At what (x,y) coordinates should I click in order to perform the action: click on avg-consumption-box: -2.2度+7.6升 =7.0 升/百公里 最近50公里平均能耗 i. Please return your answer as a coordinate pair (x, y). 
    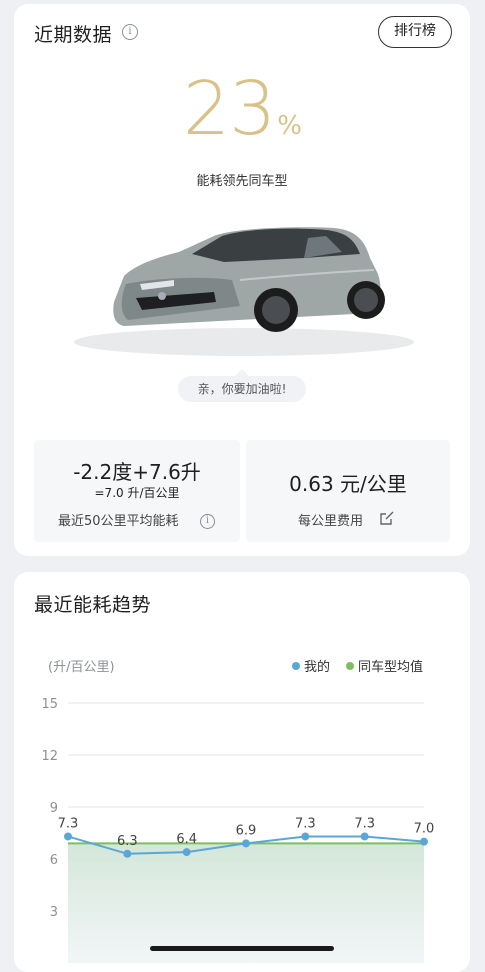
    Looking at the image, I should click on (137, 491).